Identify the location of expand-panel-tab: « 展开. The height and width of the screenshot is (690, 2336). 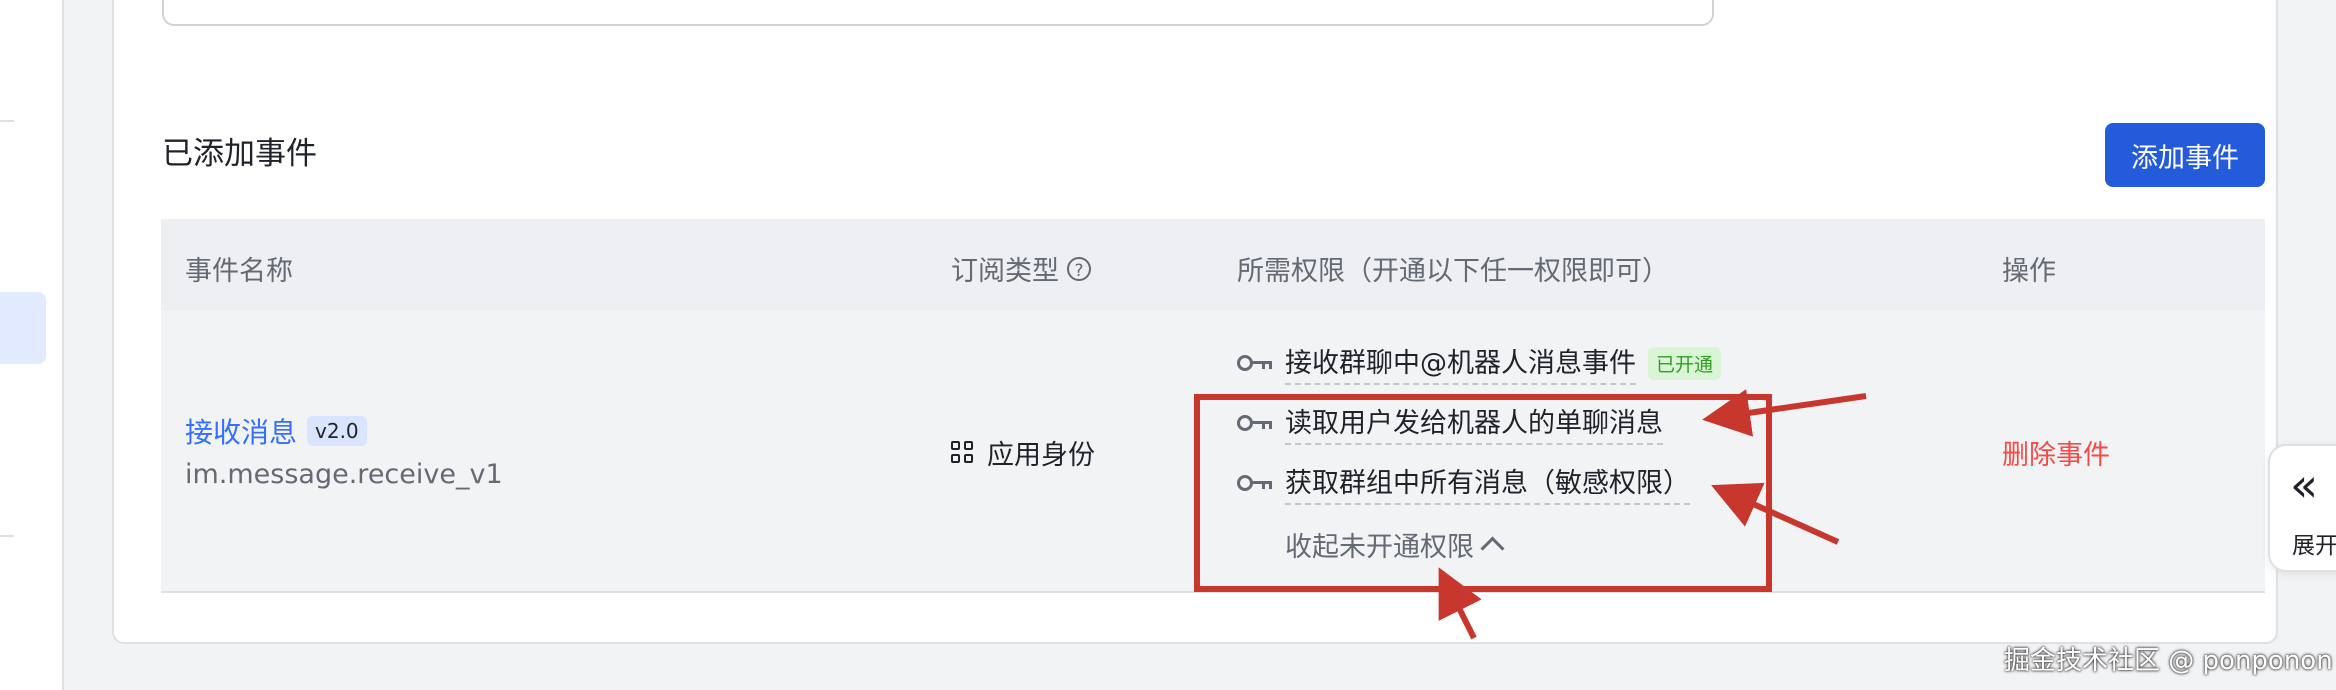
(2302, 508).